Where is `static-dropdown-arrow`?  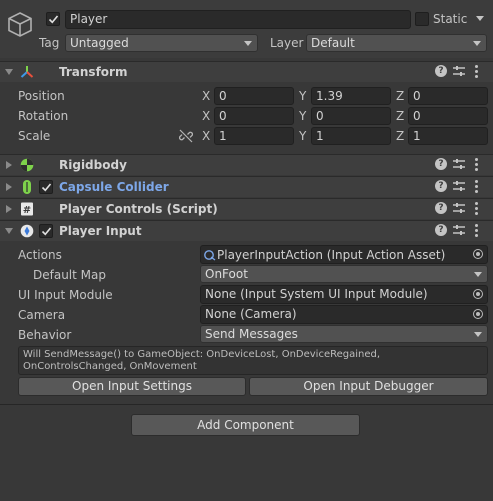
static-dropdown-arrow is located at coordinates (480, 18).